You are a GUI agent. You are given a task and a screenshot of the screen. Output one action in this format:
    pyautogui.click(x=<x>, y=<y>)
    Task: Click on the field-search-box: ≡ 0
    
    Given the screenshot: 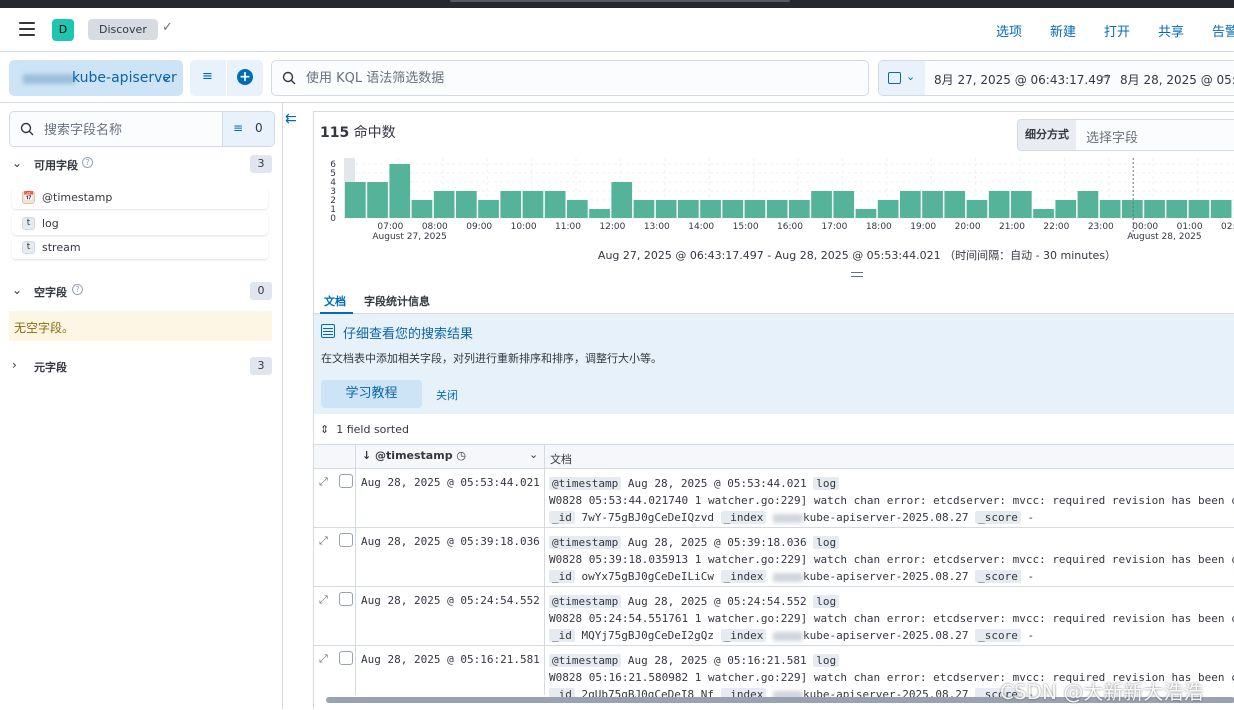 What is the action you would take?
    pyautogui.click(x=142, y=129)
    